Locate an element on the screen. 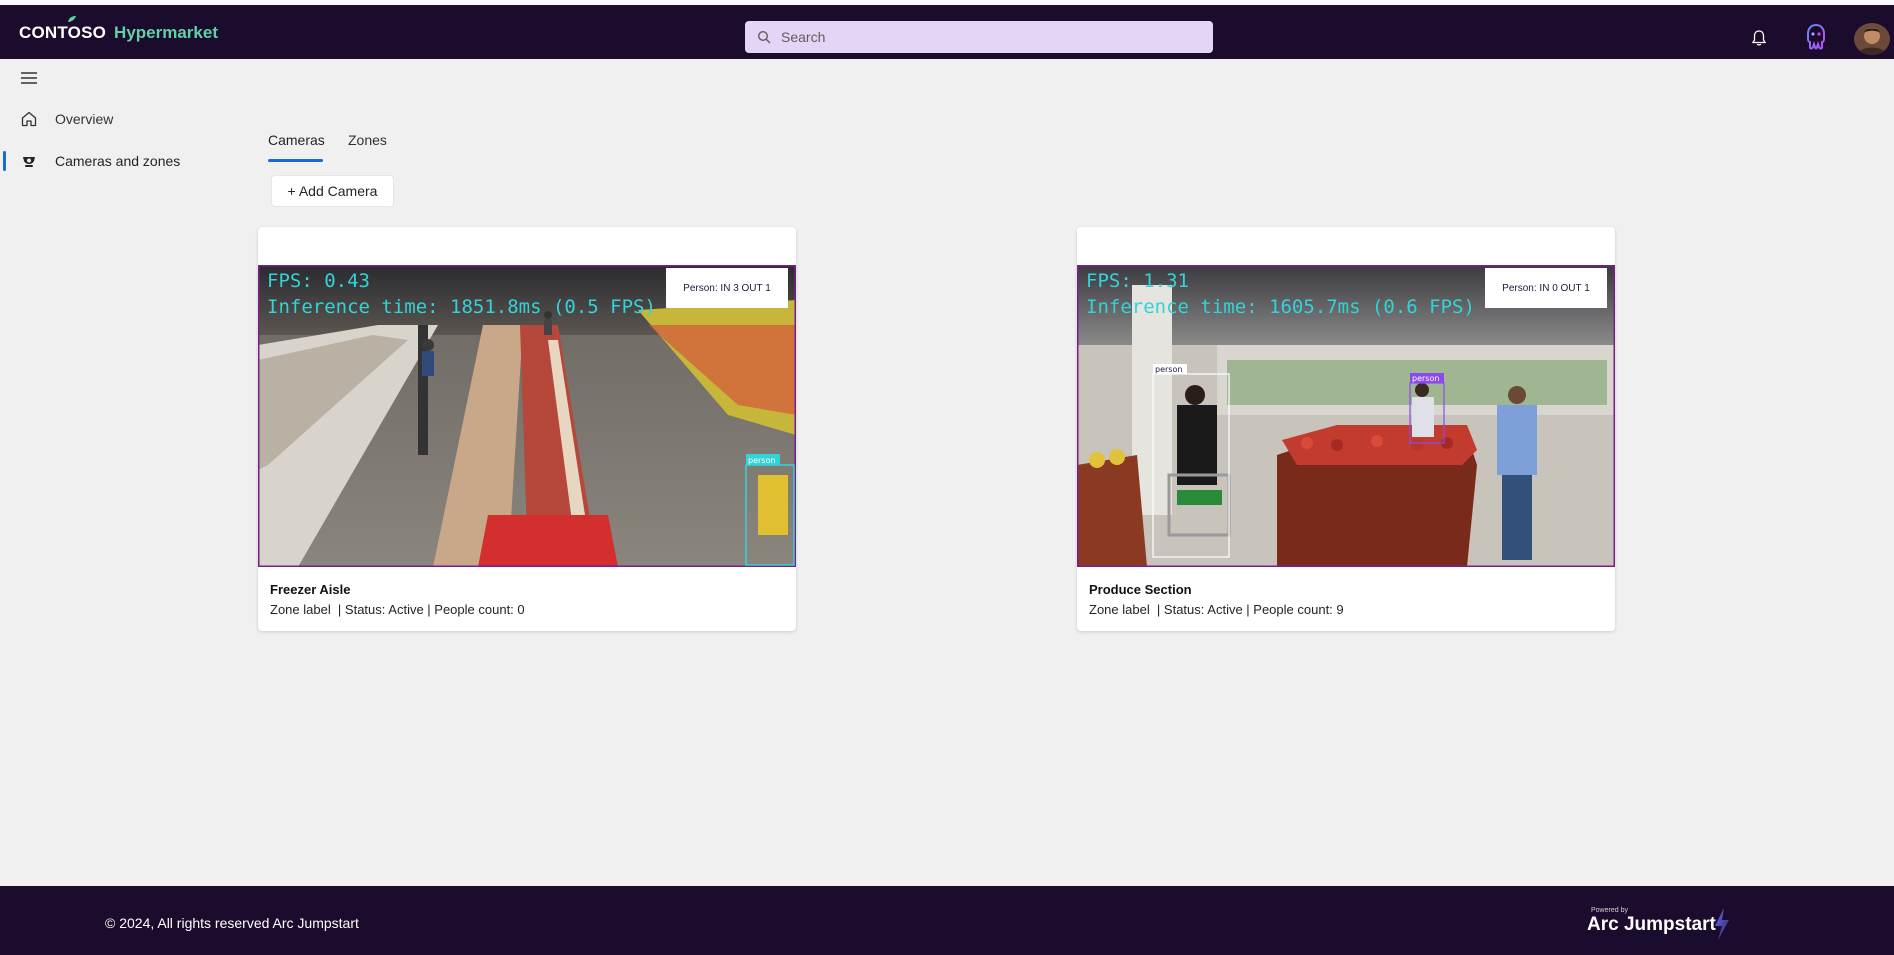 Image resolution: width=1894 pixels, height=955 pixels. sidebar-item-cameras-and-zones: Cameras and zones is located at coordinates (125, 161).